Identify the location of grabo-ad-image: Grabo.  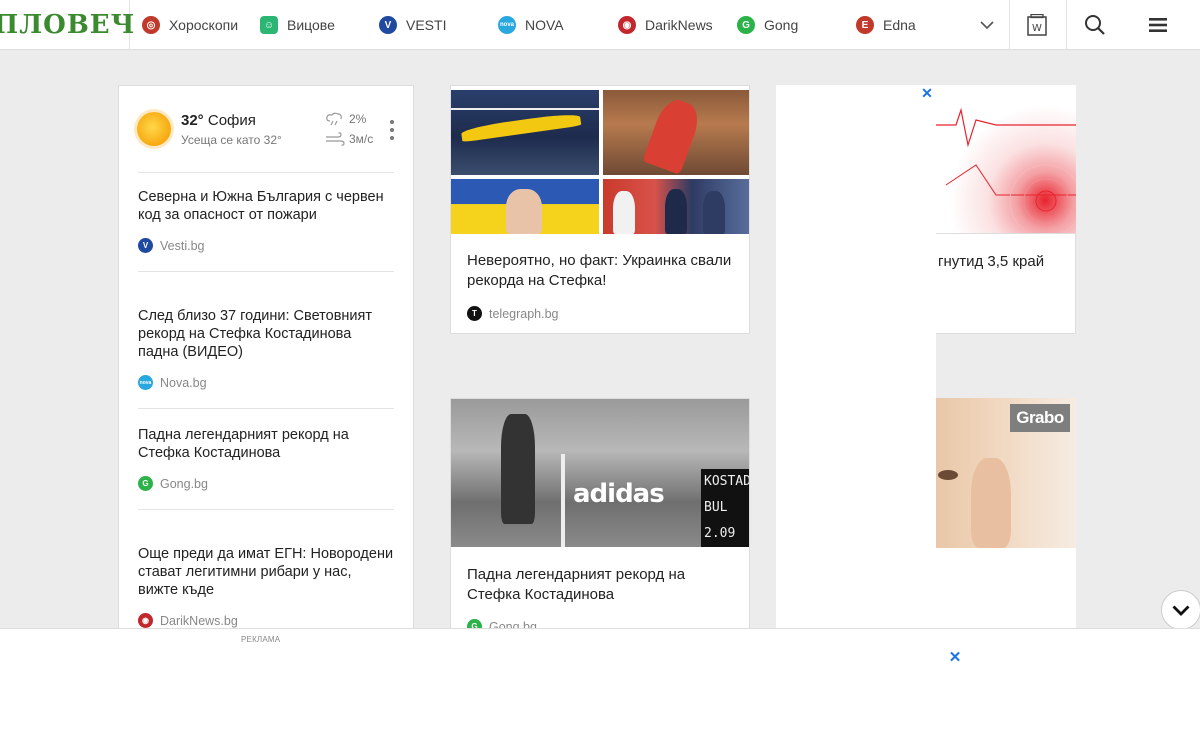
(1006, 473).